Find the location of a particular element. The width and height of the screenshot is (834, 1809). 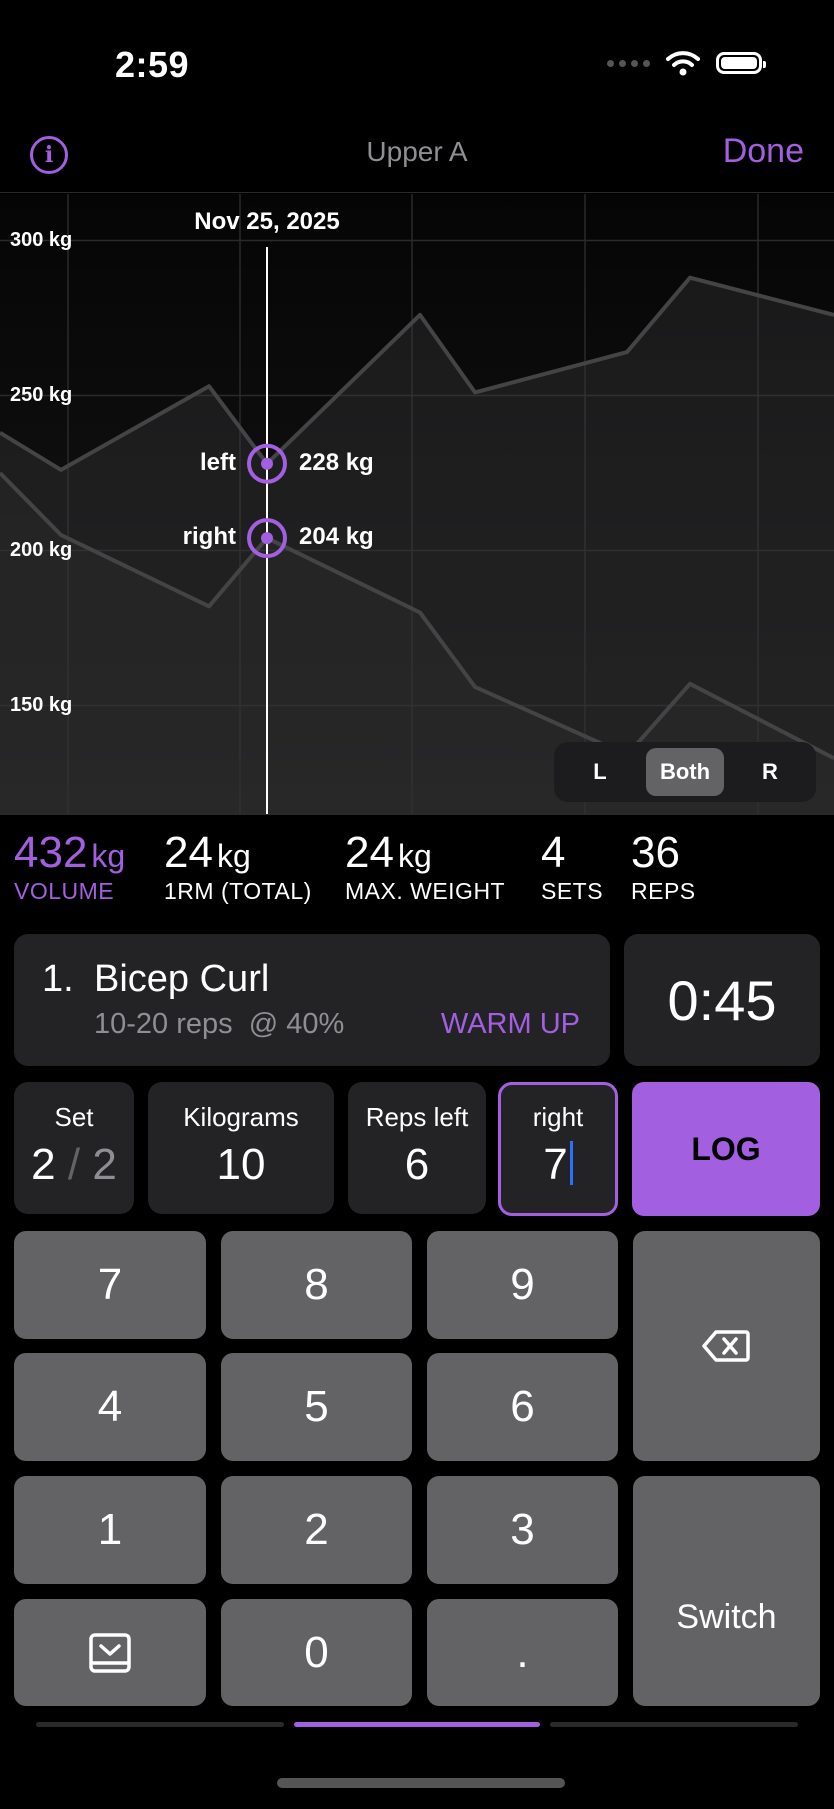

home-indicator is located at coordinates (421, 1783).